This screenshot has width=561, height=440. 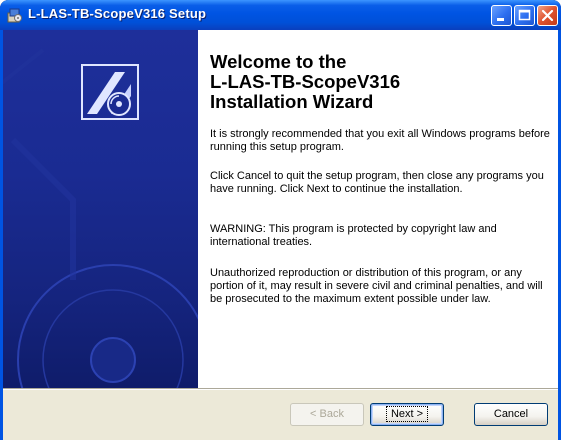 I want to click on installer-logo-icon, so click(x=110, y=92).